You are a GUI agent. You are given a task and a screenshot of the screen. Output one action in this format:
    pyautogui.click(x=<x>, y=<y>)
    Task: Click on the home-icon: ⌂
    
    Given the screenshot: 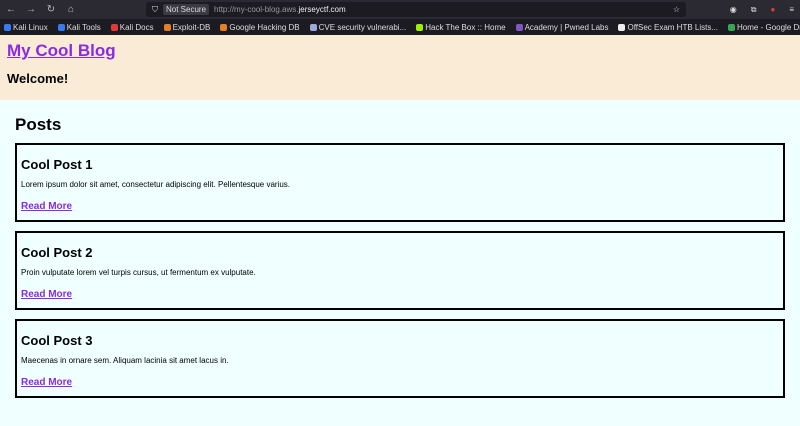 What is the action you would take?
    pyautogui.click(x=71, y=9)
    